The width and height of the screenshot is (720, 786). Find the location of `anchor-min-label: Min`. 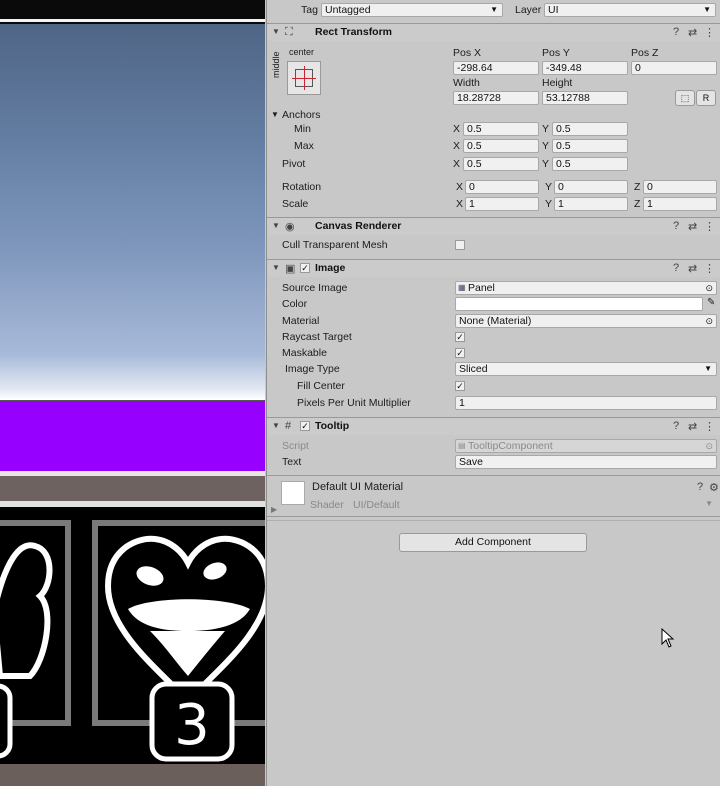

anchor-min-label: Min is located at coordinates (302, 129).